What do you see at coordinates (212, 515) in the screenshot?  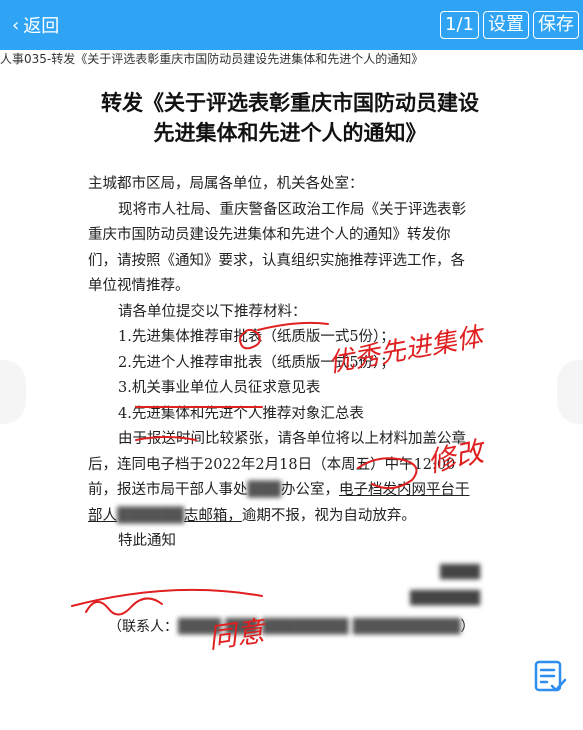 I see `body-line-part: 志邮箱，` at bounding box center [212, 515].